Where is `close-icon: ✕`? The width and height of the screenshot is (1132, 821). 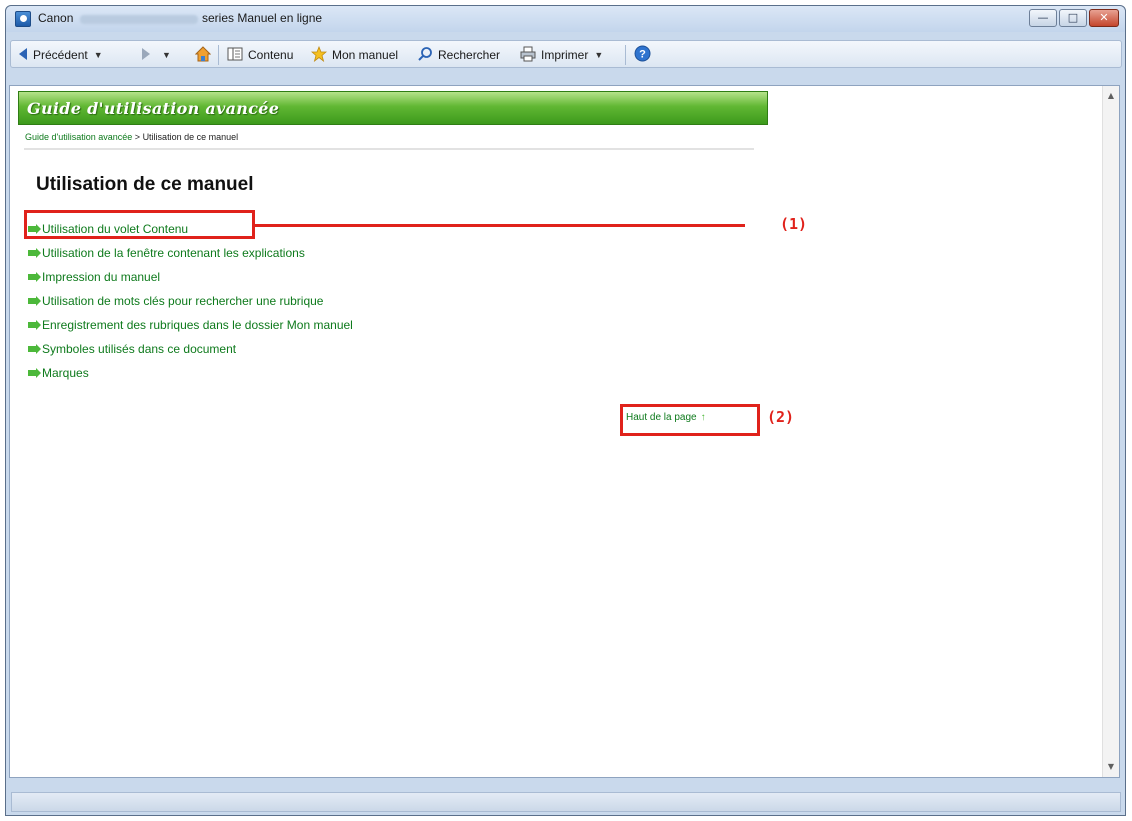 close-icon: ✕ is located at coordinates (1104, 17).